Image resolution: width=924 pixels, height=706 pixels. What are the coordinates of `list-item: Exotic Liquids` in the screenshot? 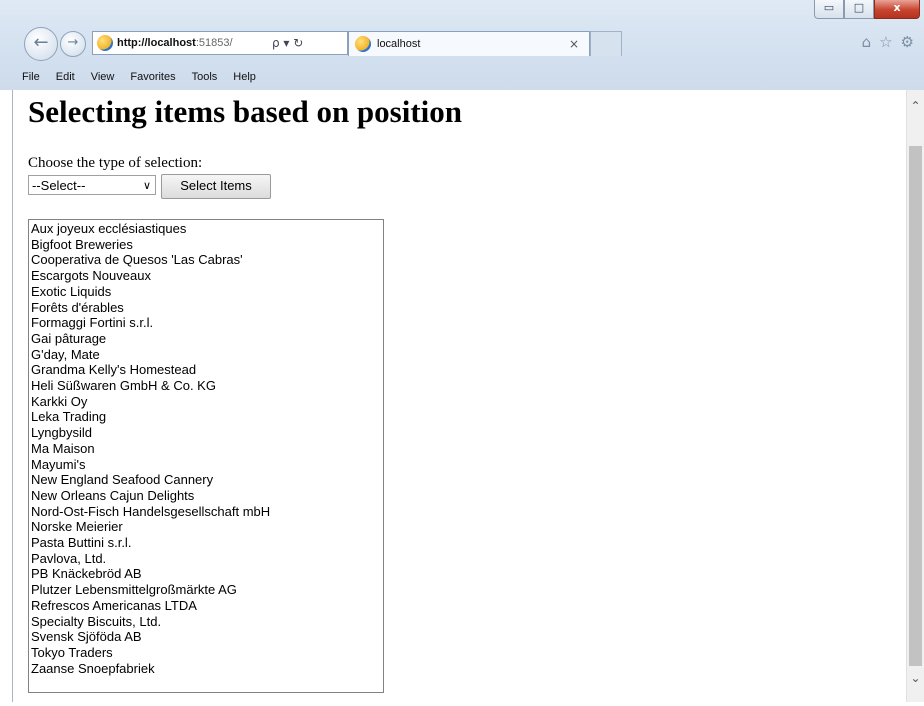 It's located at (207, 292).